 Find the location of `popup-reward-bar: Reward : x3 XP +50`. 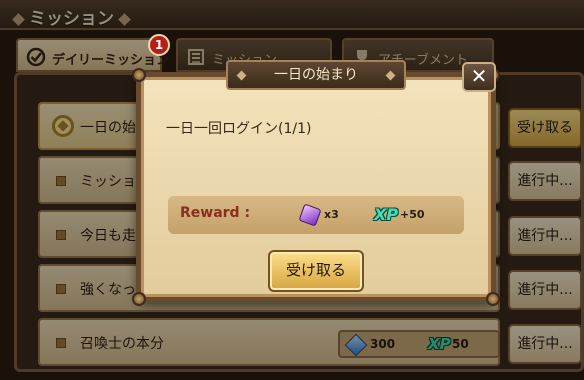

popup-reward-bar: Reward : x3 XP +50 is located at coordinates (316, 215).